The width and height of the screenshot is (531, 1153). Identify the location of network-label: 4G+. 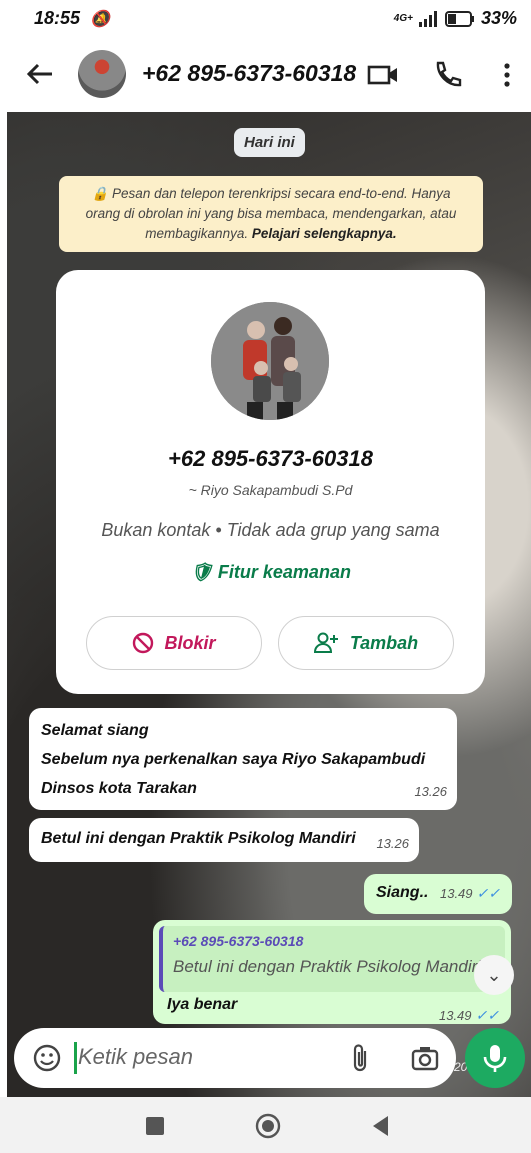
(403, 18).